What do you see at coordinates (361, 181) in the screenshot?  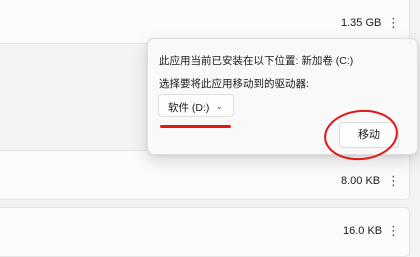 I see `app-size: 8.00 KB` at bounding box center [361, 181].